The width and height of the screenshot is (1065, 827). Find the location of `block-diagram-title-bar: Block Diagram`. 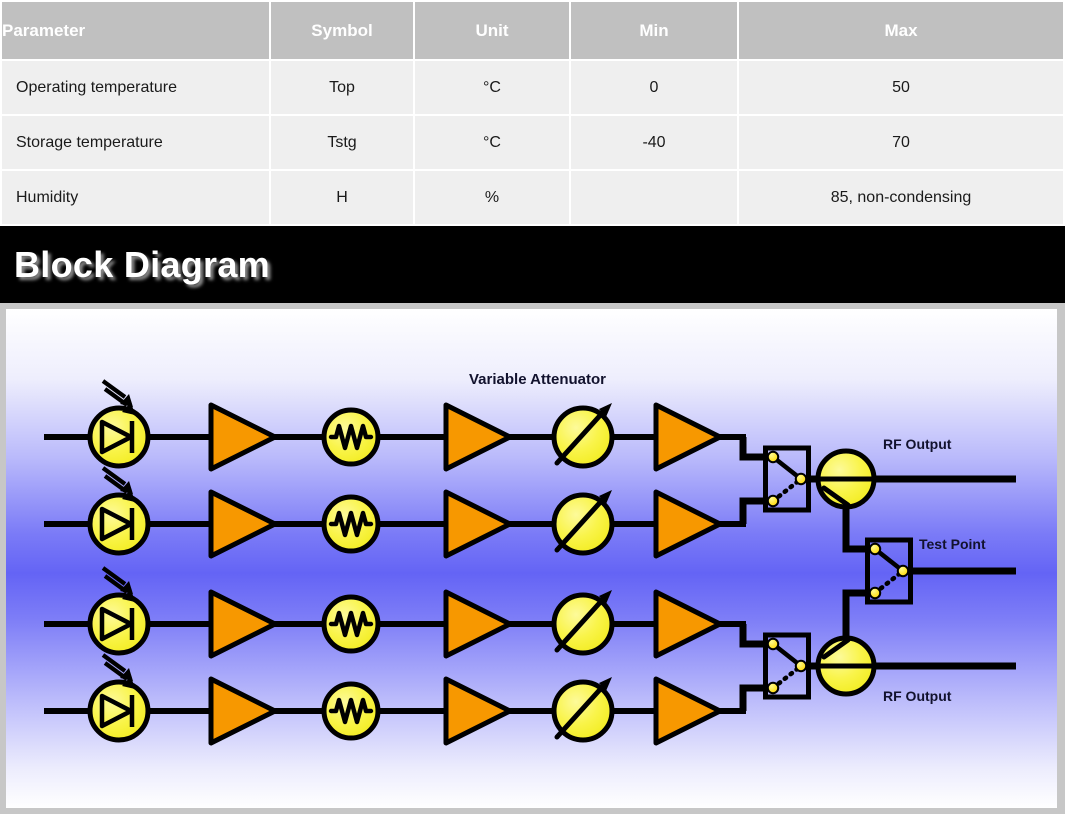

block-diagram-title-bar: Block Diagram is located at coordinates (532, 264).